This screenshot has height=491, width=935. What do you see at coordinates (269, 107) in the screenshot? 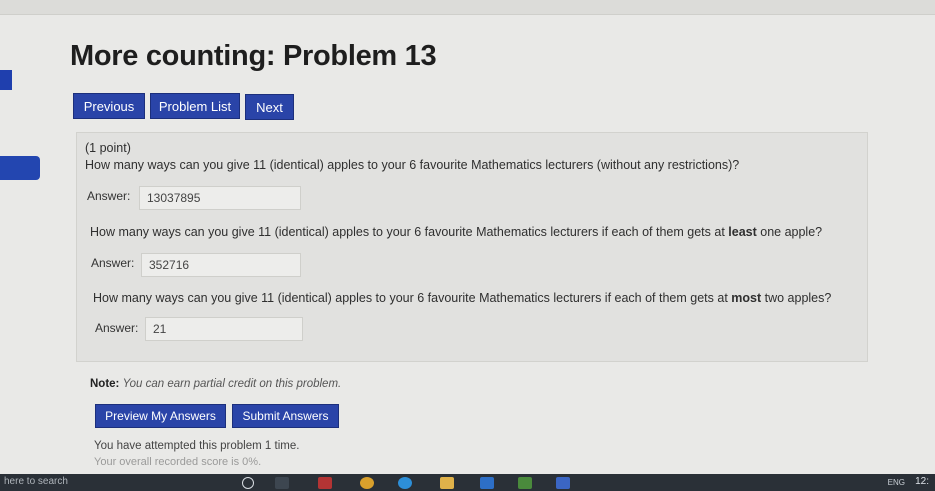
I see `next-button: Next` at bounding box center [269, 107].